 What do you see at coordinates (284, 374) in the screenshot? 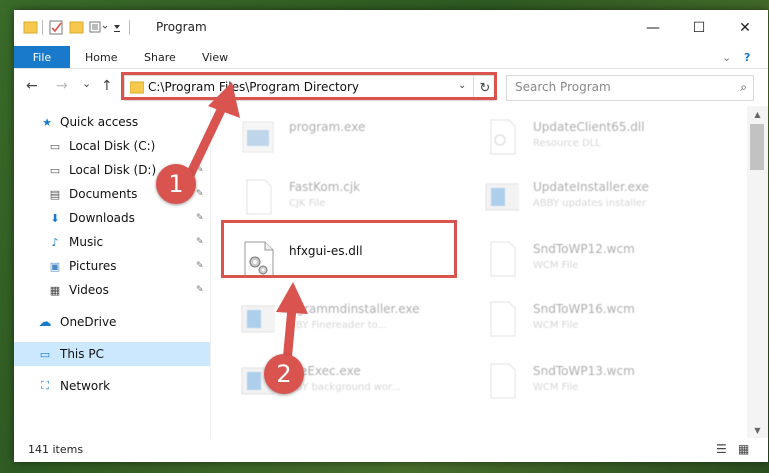
I see `callout-badge-2: 2` at bounding box center [284, 374].